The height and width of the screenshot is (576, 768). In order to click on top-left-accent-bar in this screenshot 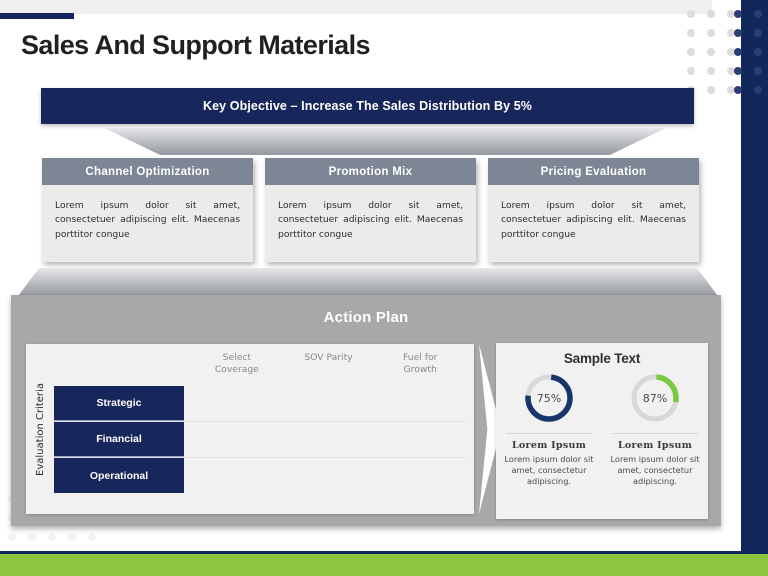, I will do `click(37, 16)`.